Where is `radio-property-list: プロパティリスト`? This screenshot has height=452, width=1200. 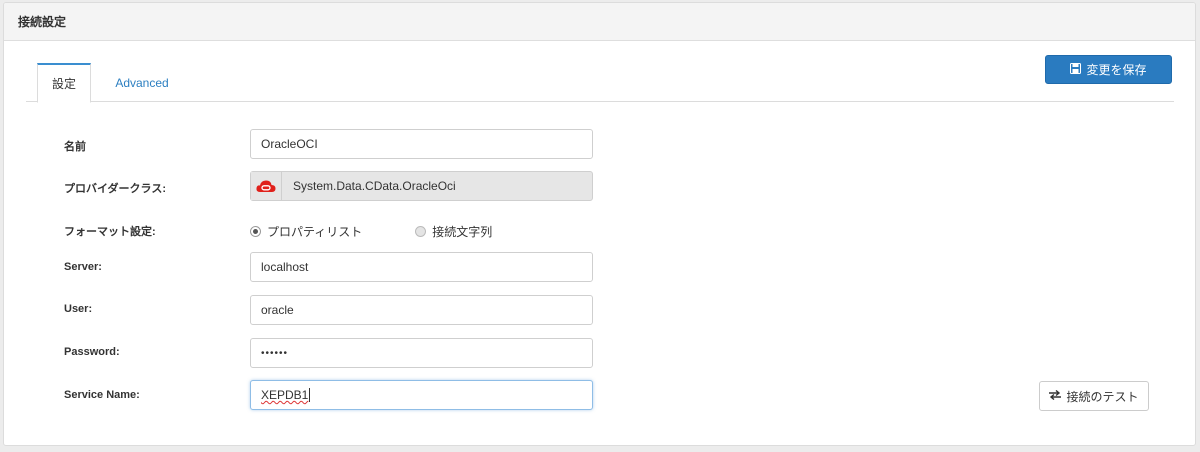
radio-property-list: プロパティリスト is located at coordinates (306, 231).